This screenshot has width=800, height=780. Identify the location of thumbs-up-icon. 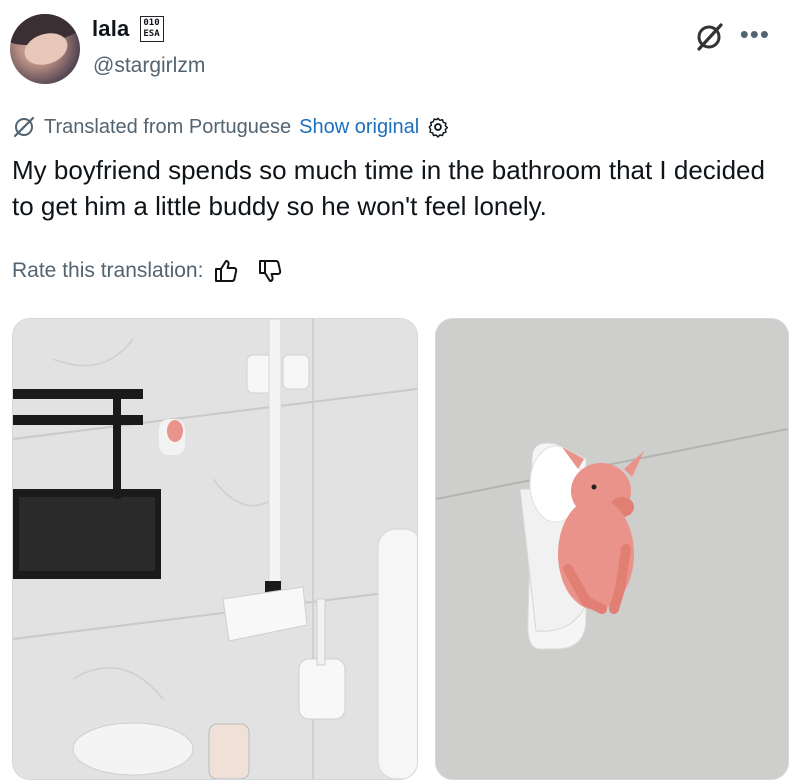
(226, 271).